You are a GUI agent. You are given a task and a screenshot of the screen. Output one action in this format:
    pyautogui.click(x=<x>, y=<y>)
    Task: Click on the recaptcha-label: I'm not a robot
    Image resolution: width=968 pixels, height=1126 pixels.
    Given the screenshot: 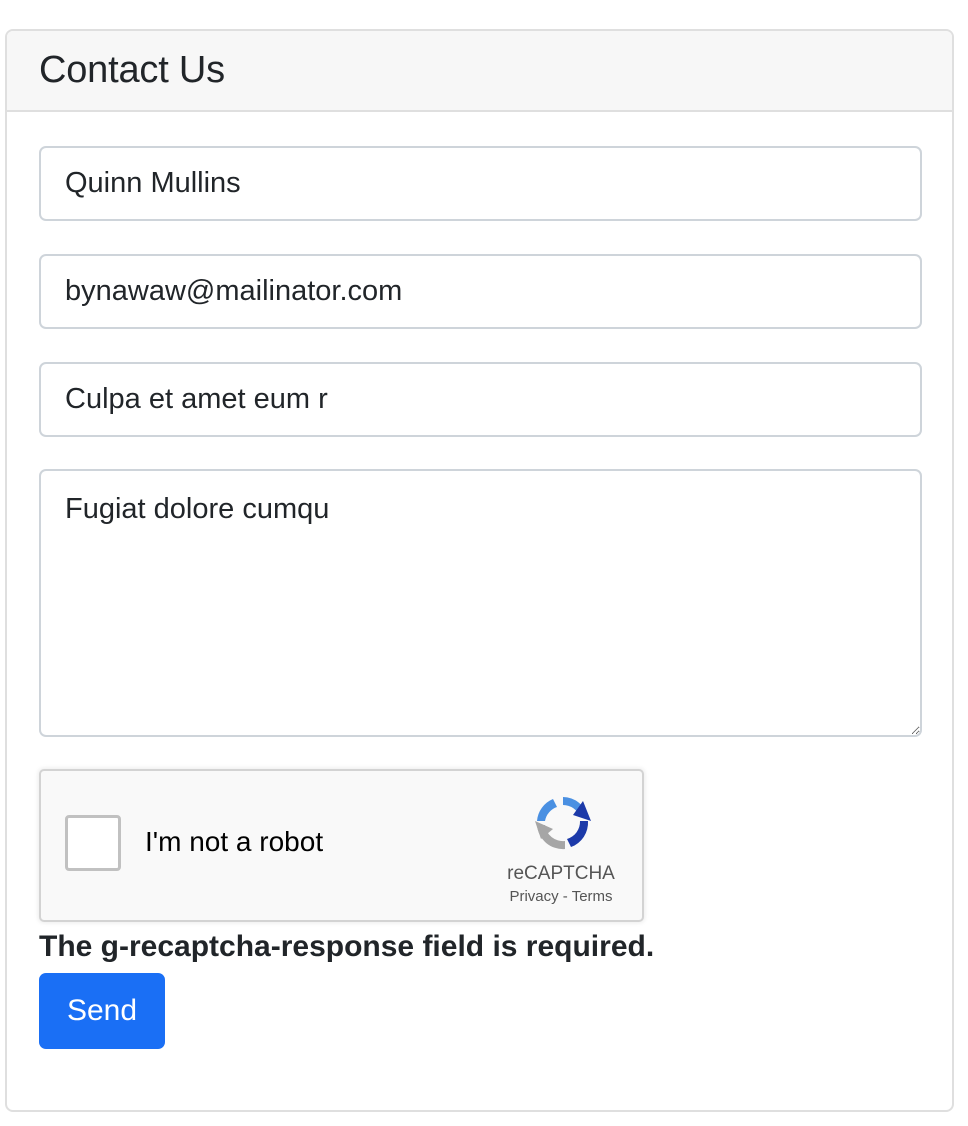 What is the action you would take?
    pyautogui.click(x=234, y=841)
    